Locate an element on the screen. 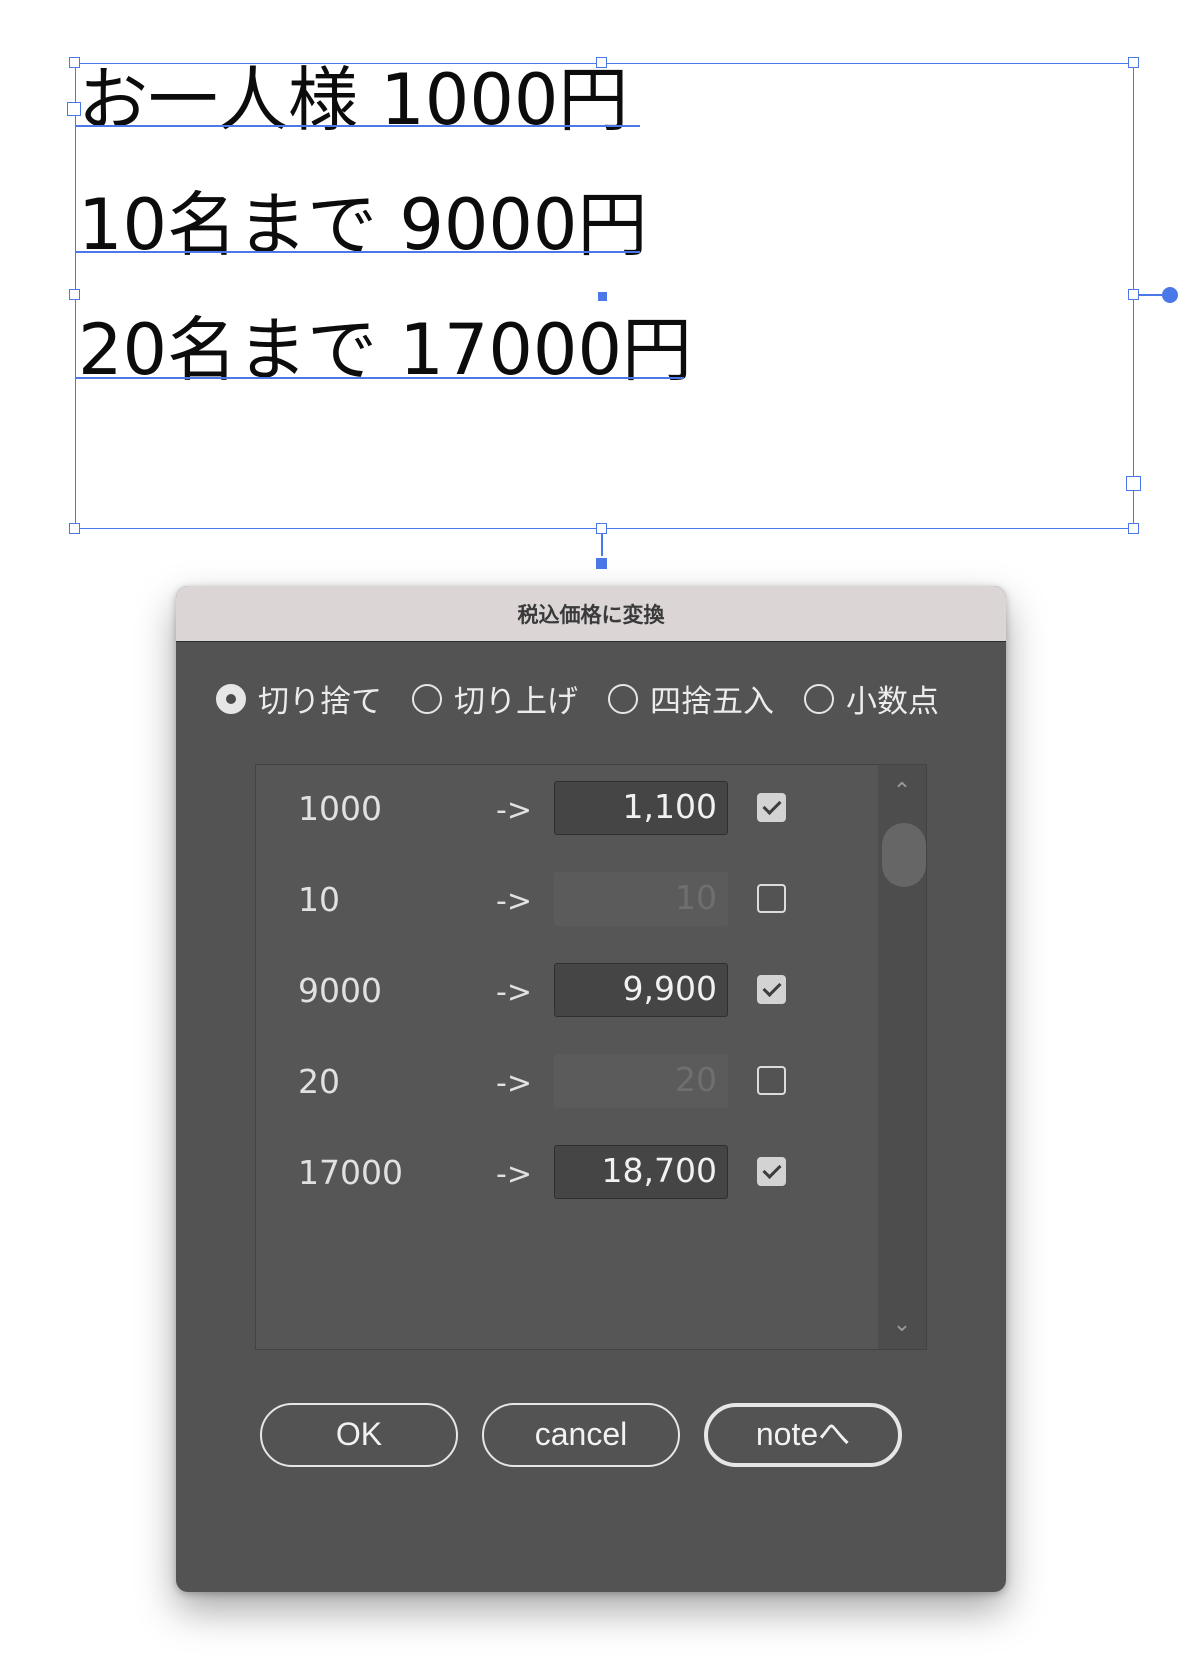 This screenshot has height=1654, width=1190. price-row: 1000 -> 1,100 is located at coordinates (566, 808).